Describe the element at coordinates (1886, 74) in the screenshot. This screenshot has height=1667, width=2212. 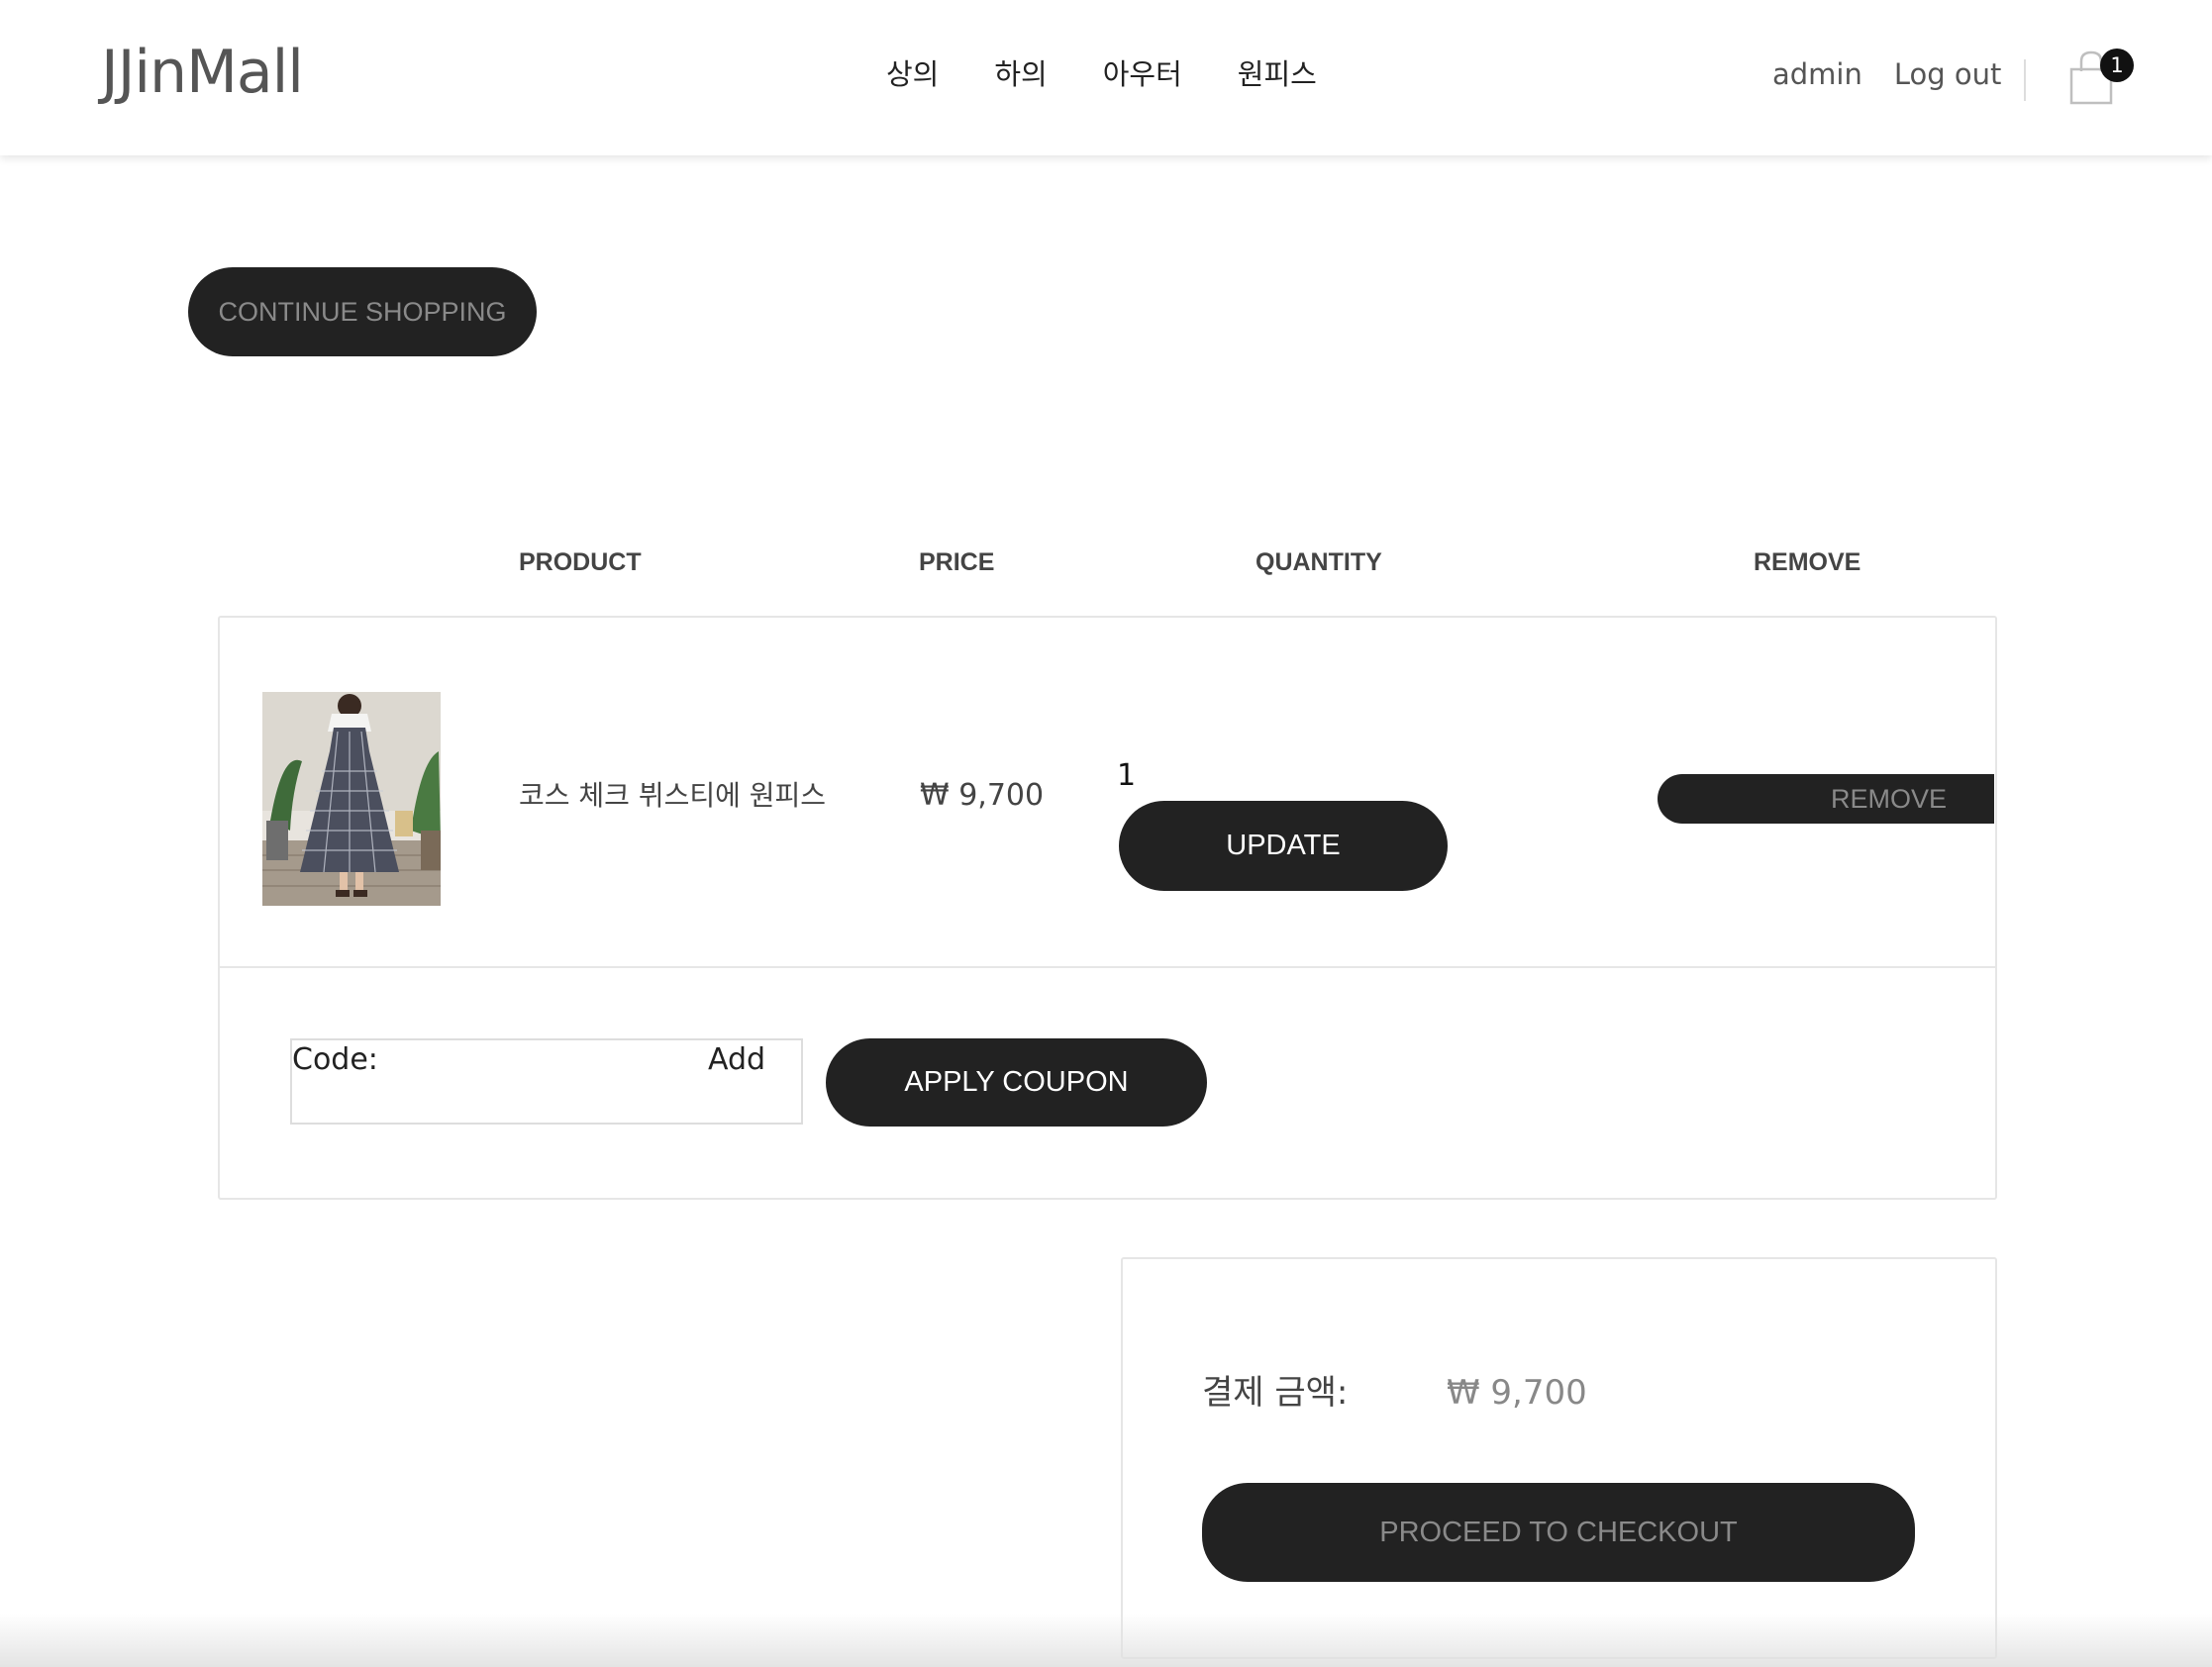
I see `user-area: admin Log out` at that location.